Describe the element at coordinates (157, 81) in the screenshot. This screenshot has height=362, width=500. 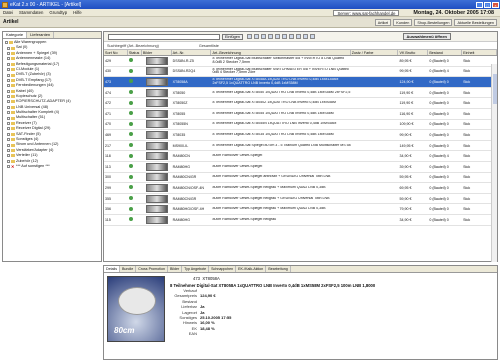
I see `image-cell` at that location.